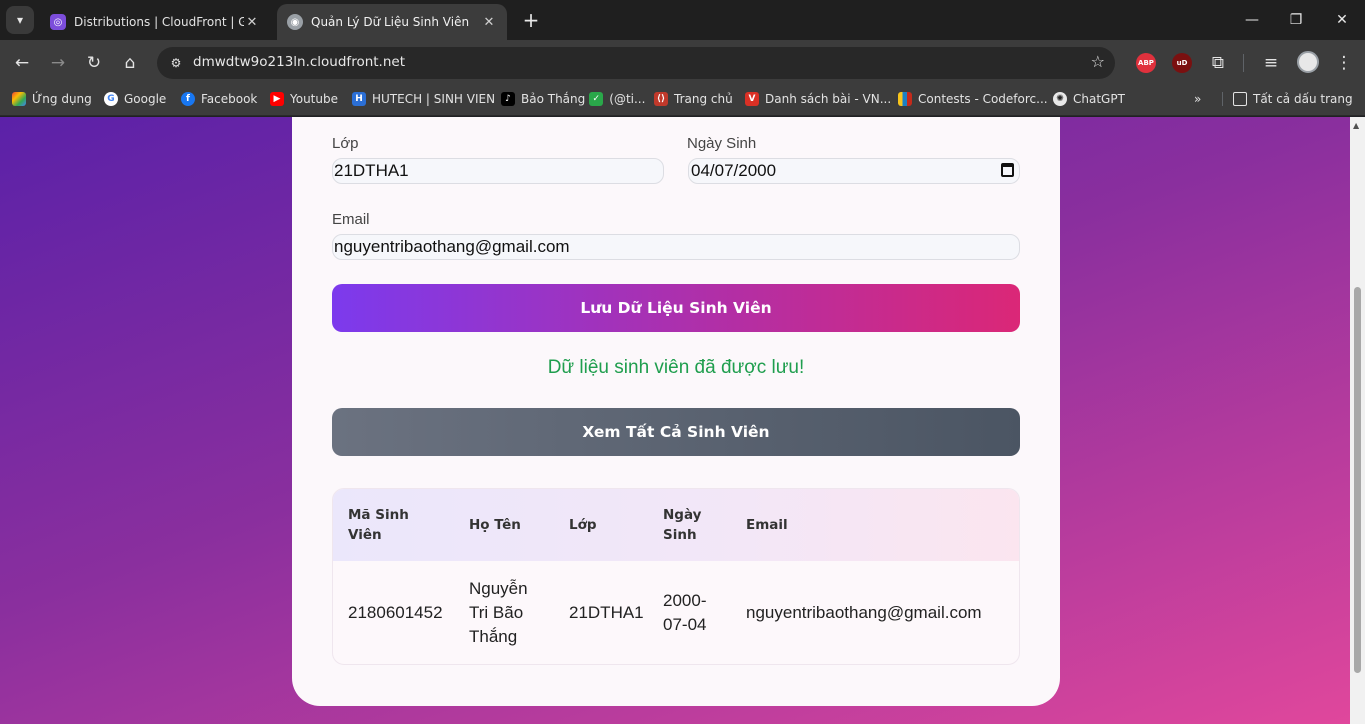 This screenshot has height=724, width=1365. Describe the element at coordinates (734, 170) in the screenshot. I see `dob-value: 04/07/2000` at that location.